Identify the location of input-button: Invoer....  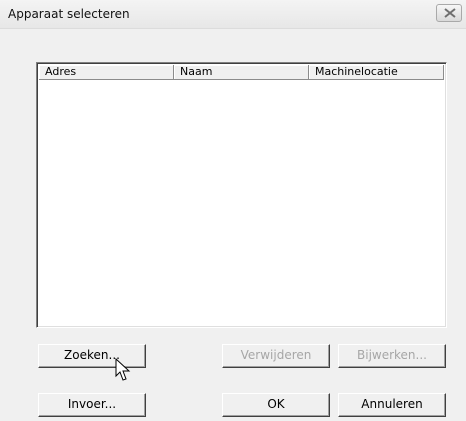
(92, 405).